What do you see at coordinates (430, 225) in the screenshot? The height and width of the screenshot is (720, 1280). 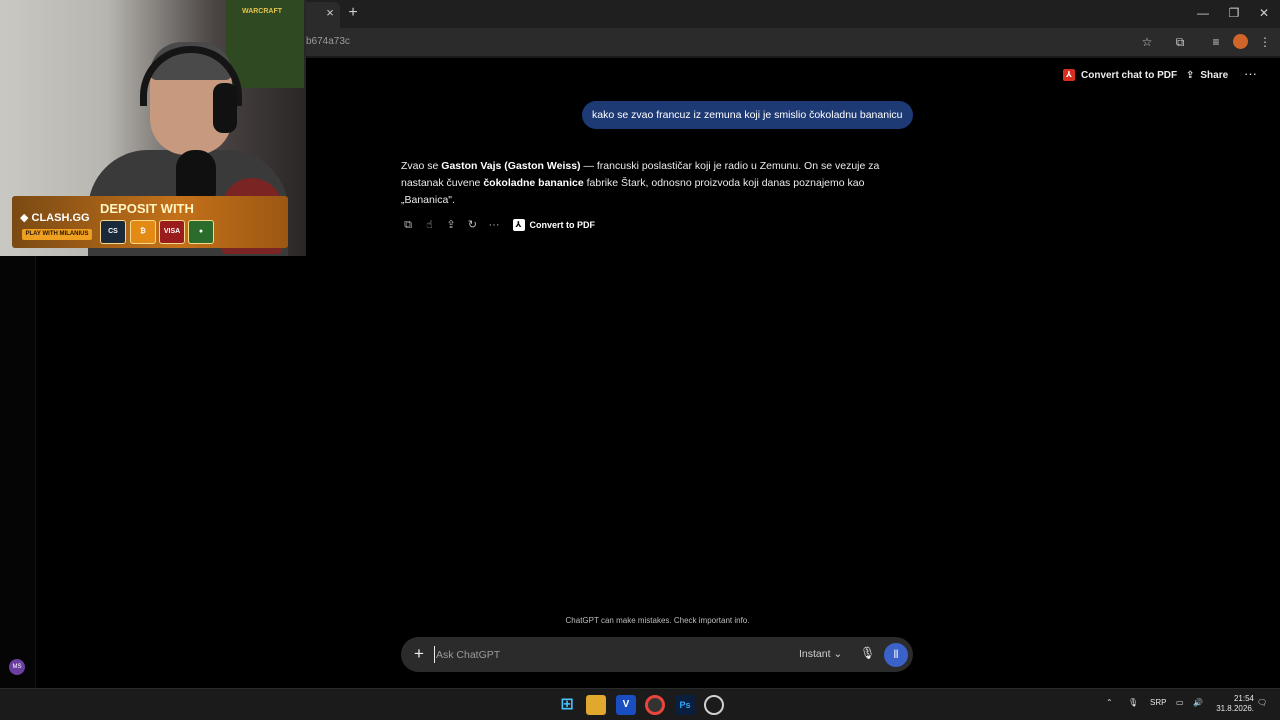 I see `thumbs-icon: ☝` at bounding box center [430, 225].